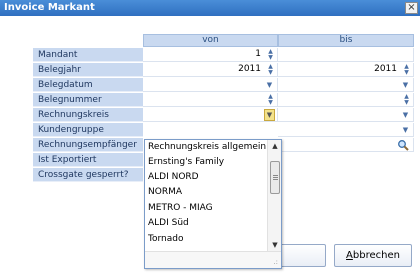 The width and height of the screenshot is (420, 278). I want to click on column-header-from: von, so click(210, 40).